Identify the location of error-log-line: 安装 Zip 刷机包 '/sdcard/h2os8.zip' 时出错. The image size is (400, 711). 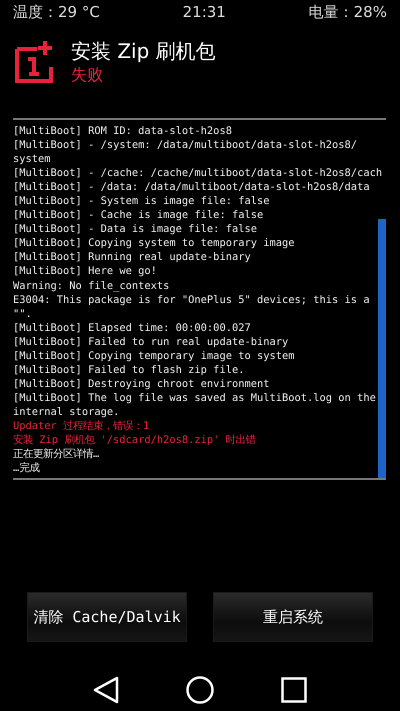
(135, 440).